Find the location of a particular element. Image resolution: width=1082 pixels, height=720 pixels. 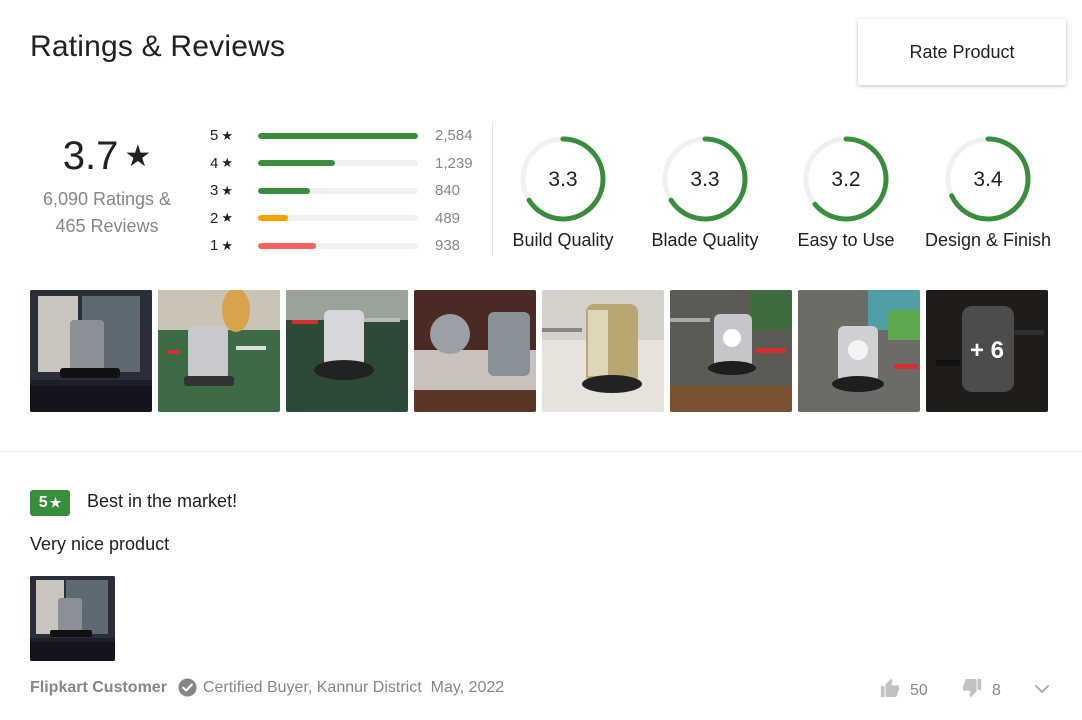

distribution-row: 1 ★ 938 is located at coordinates (341, 246).